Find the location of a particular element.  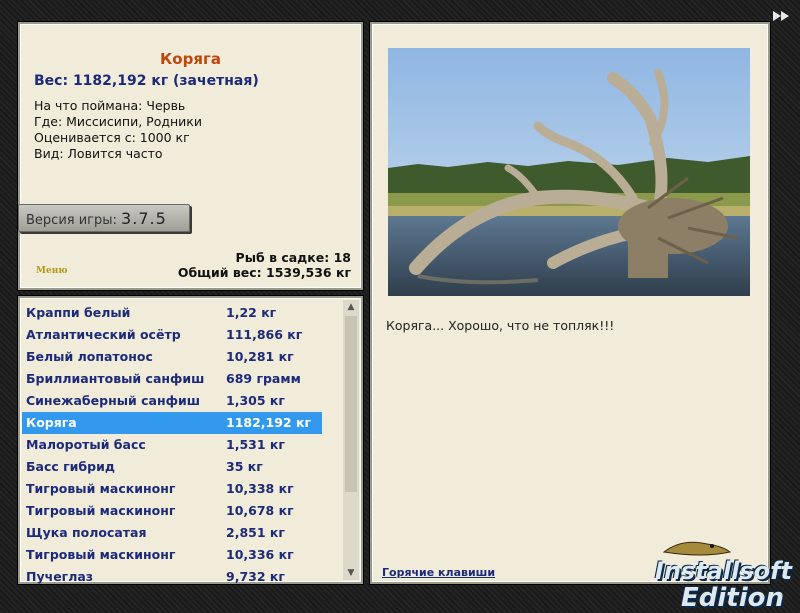

fish-list-row: Малоротый басс 1,531 кг is located at coordinates (172, 445).